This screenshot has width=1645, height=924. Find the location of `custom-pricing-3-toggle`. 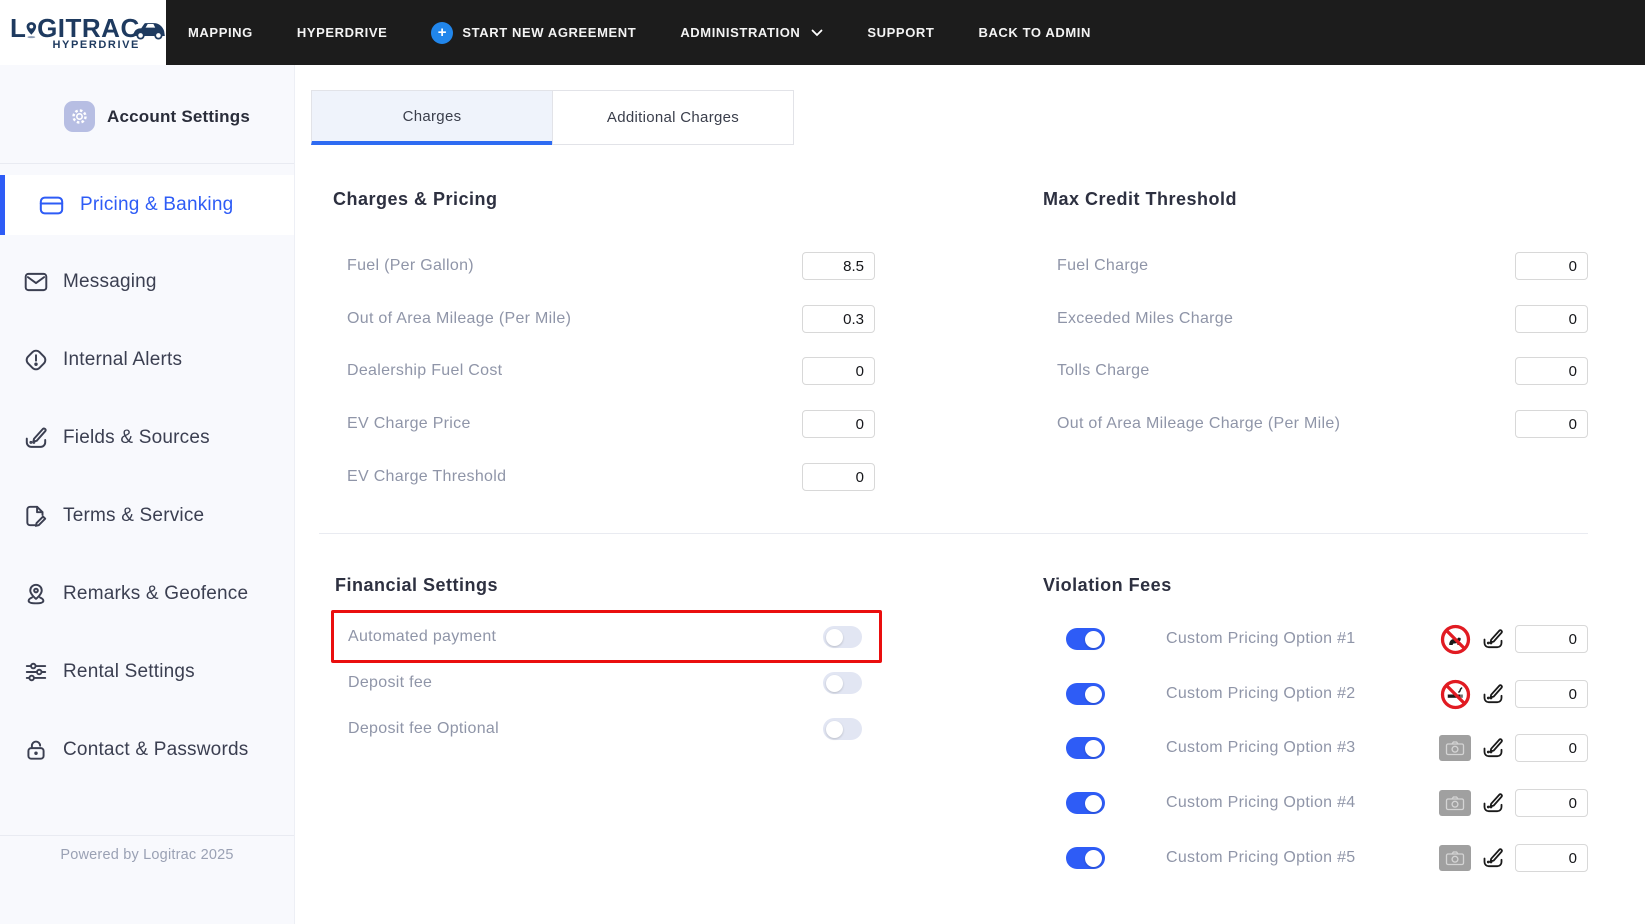

custom-pricing-3-toggle is located at coordinates (1085, 748).